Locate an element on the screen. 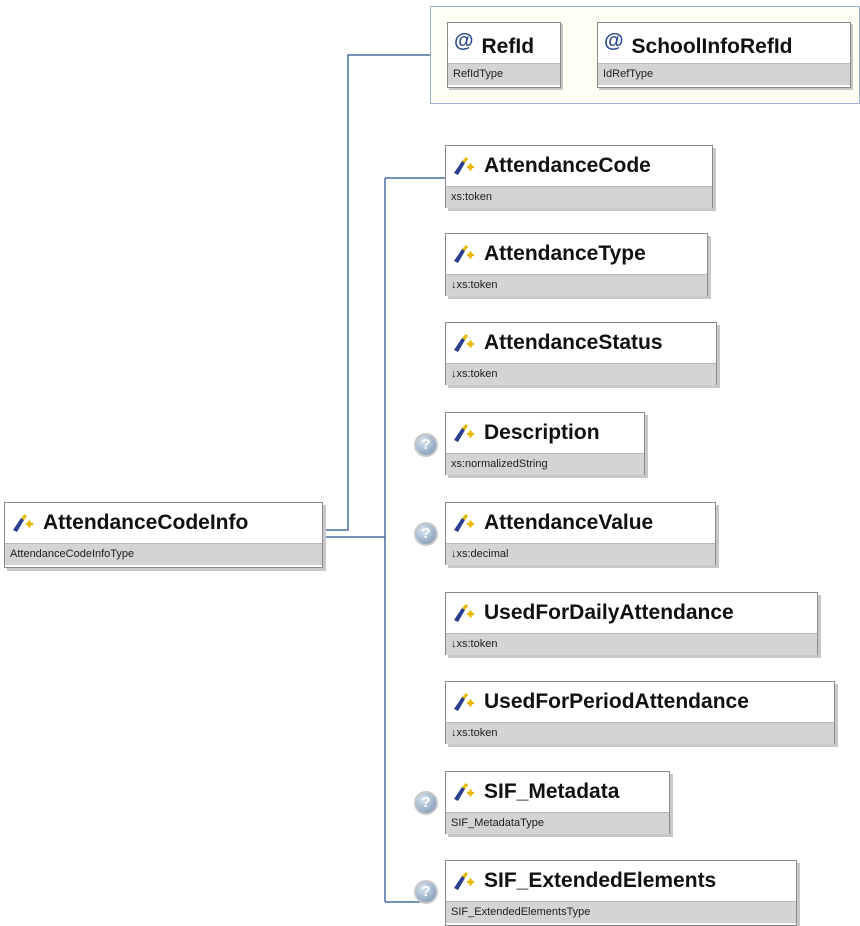  element-name: AttendanceCode is located at coordinates (567, 165).